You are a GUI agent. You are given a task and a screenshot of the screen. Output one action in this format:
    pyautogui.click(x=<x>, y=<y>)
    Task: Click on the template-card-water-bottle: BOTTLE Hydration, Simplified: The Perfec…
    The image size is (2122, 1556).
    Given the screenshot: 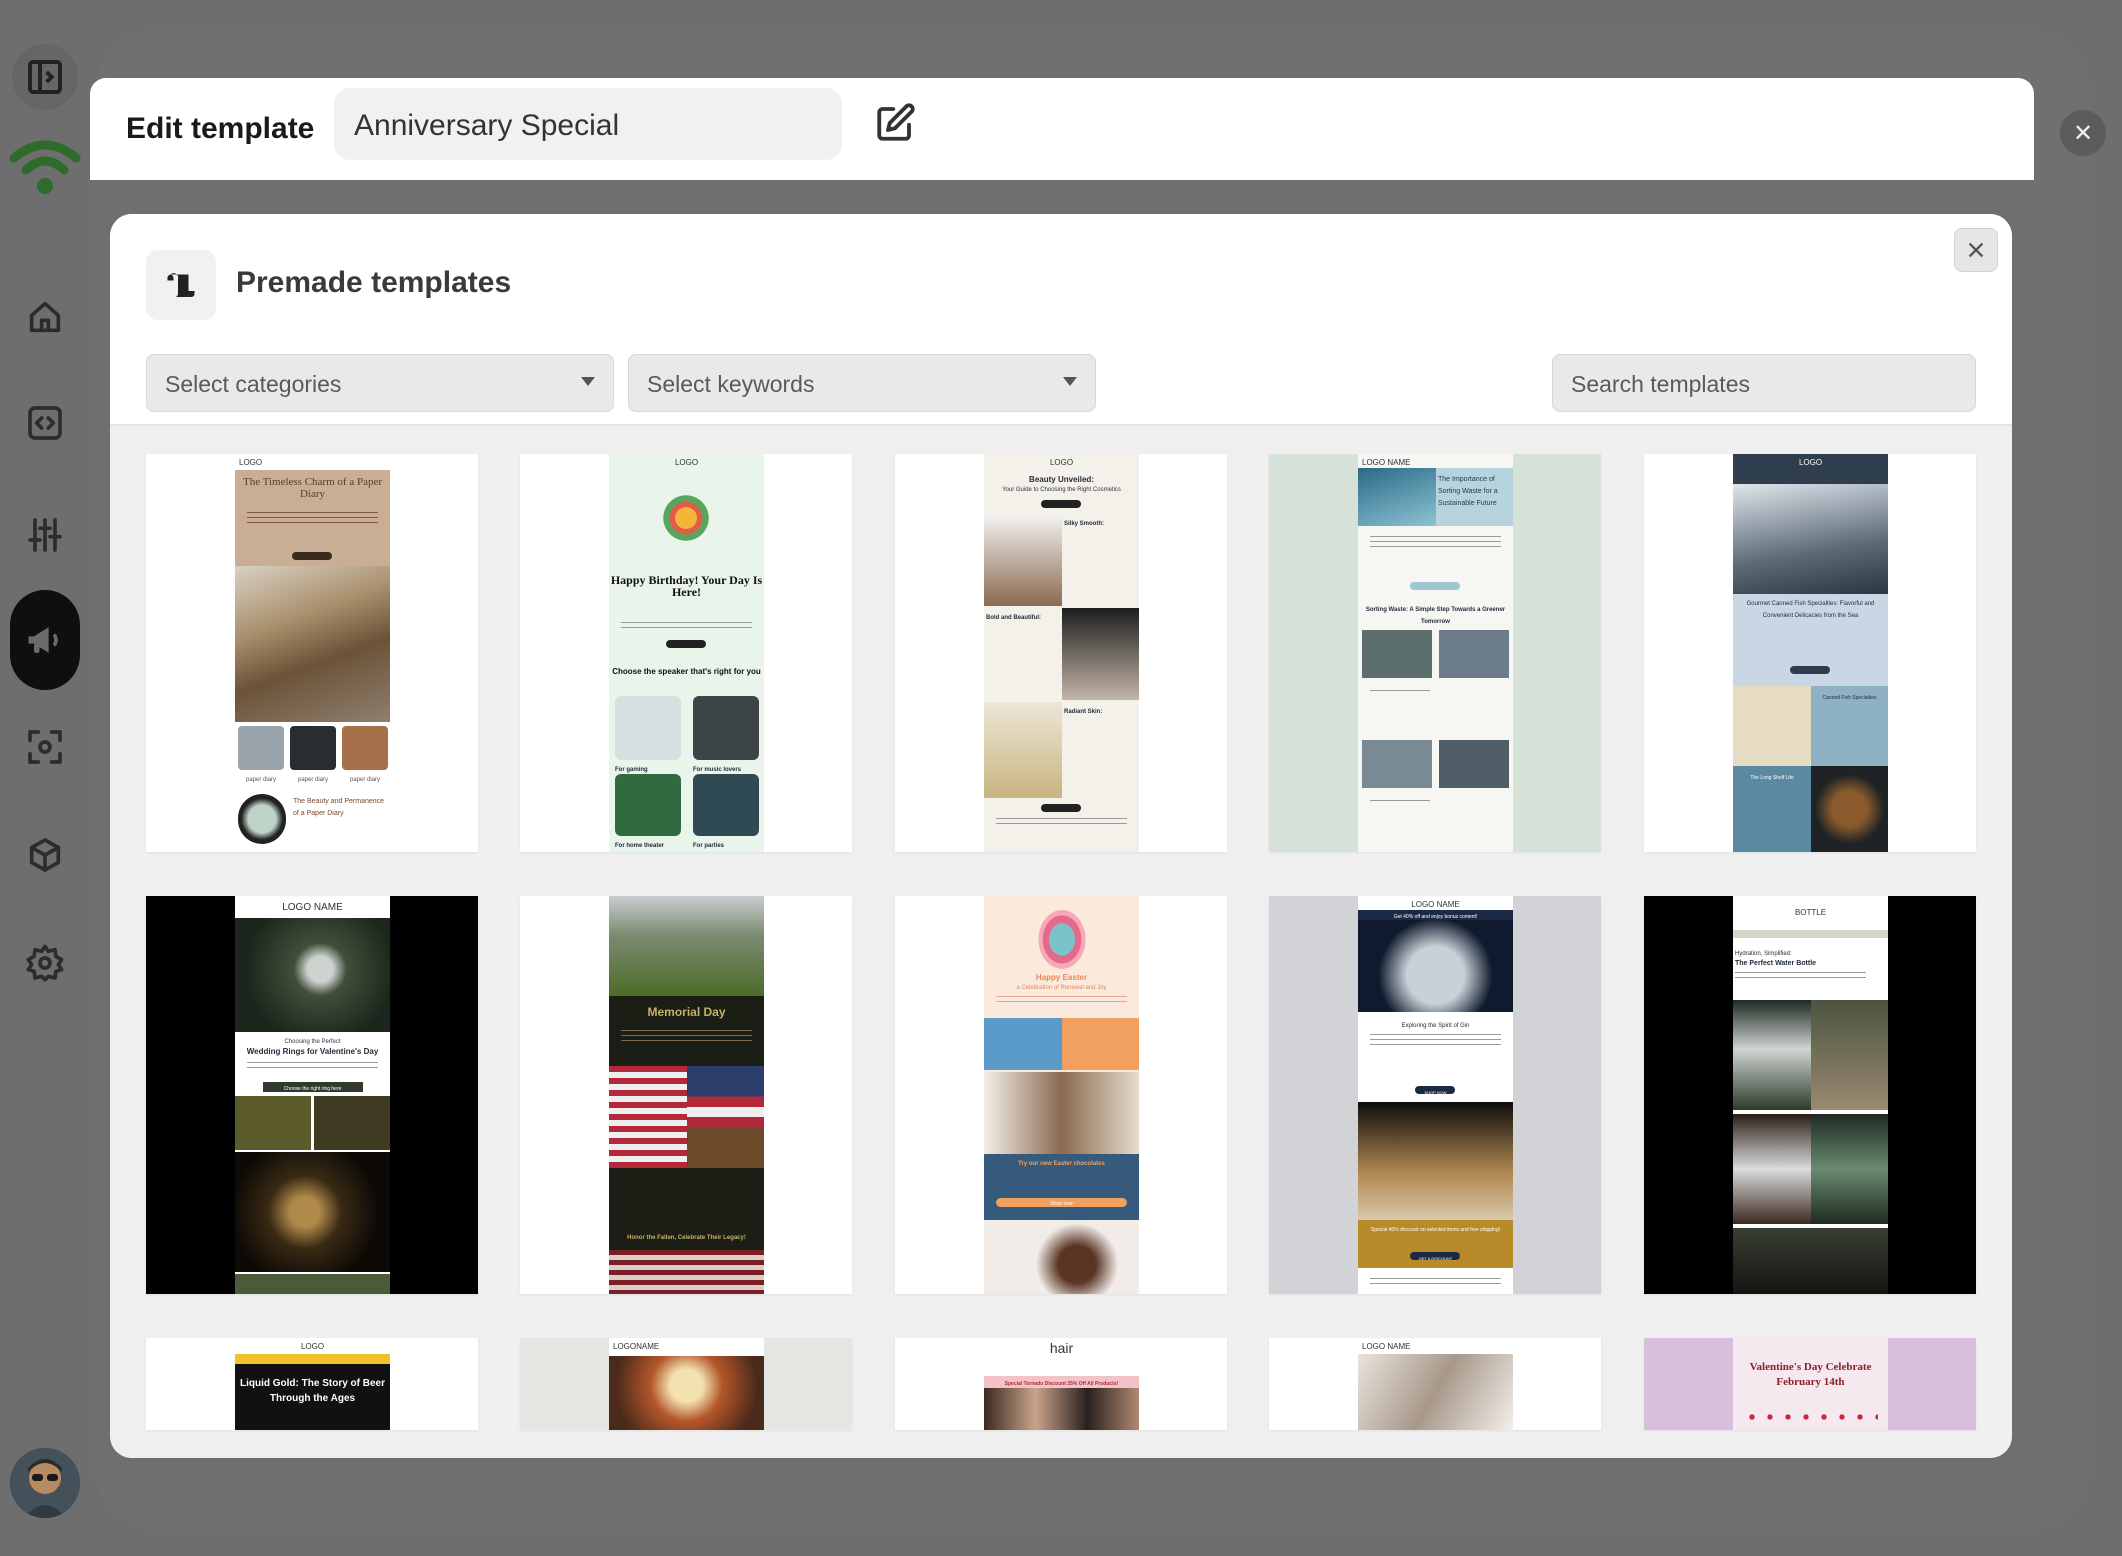 What is the action you would take?
    pyautogui.click(x=1810, y=1095)
    